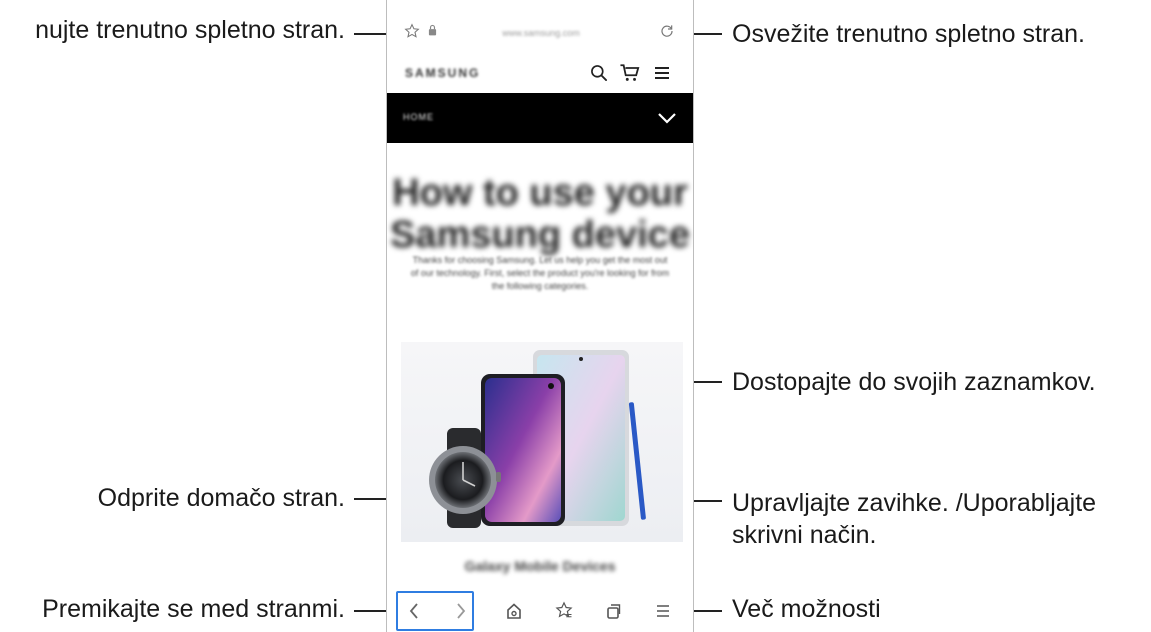  Describe the element at coordinates (541, 33) in the screenshot. I see `url-text: www.samsung.com` at that location.